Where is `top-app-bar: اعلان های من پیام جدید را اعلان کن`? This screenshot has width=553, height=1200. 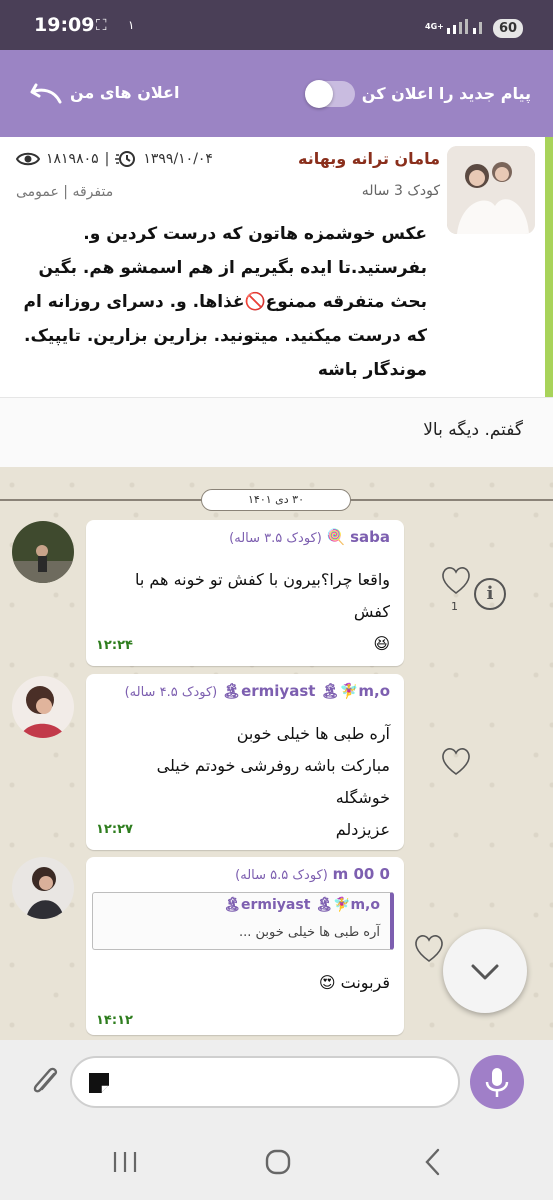
top-app-bar: اعلان های من پیام جدید را اعلان کن is located at coordinates (276, 93).